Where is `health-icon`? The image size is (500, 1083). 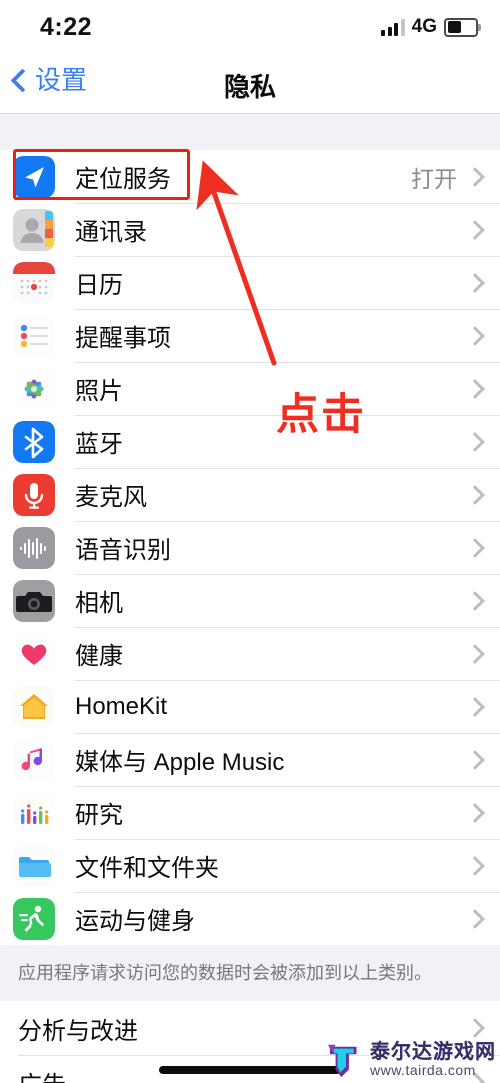
health-icon is located at coordinates (34, 653).